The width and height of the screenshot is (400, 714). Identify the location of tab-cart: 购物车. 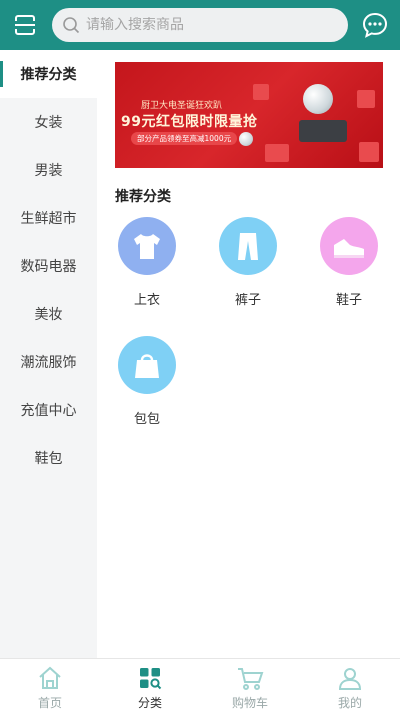
(250, 686).